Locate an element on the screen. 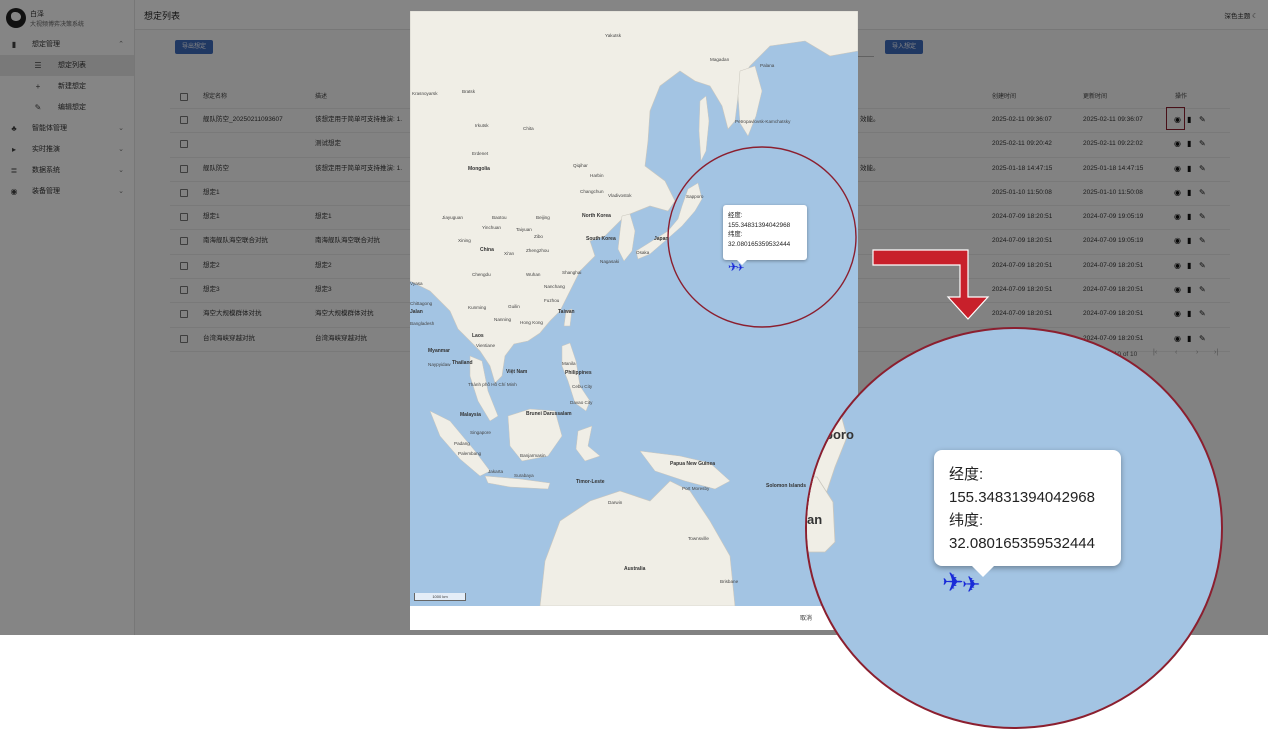  map-place-label: Vladivostok is located at coordinates (620, 195).